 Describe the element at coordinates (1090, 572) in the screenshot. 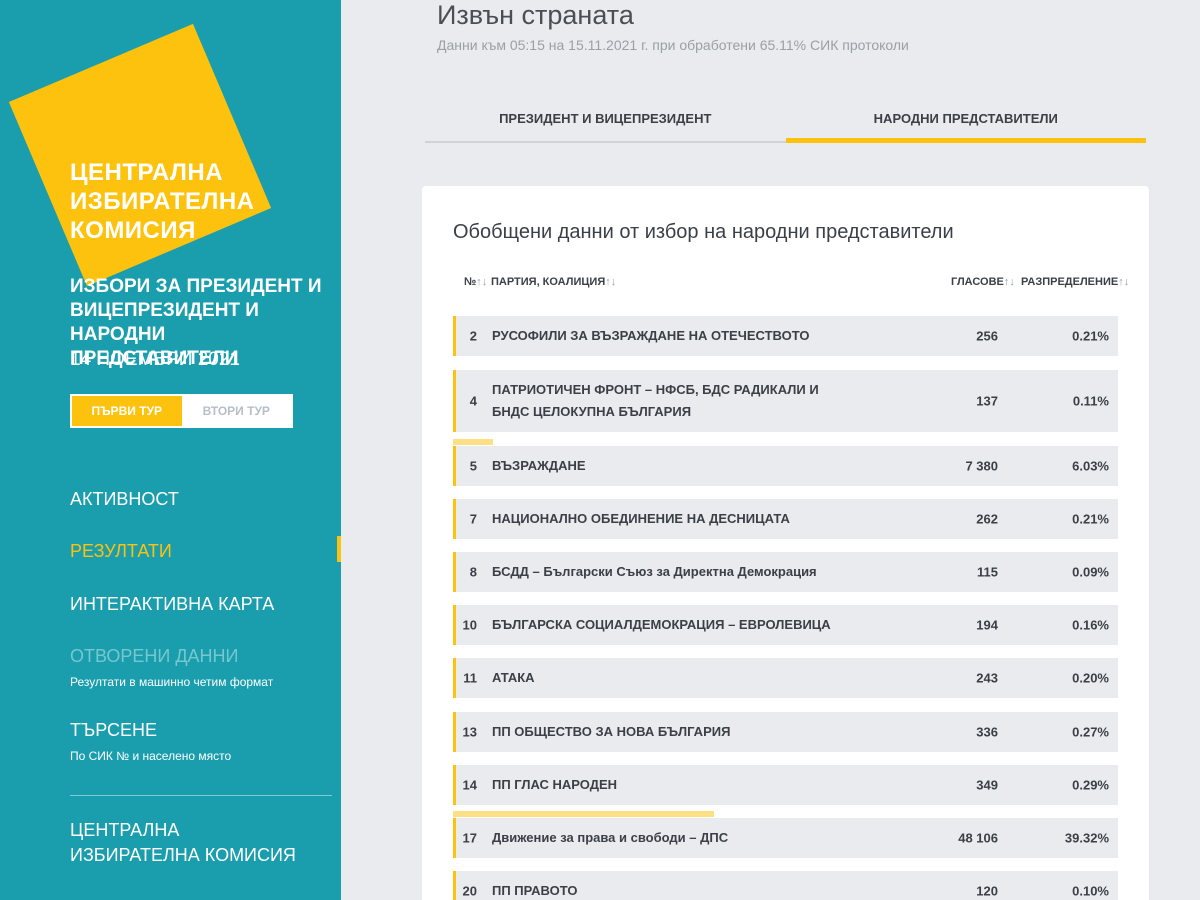

I see `row-share: 0.09%` at that location.